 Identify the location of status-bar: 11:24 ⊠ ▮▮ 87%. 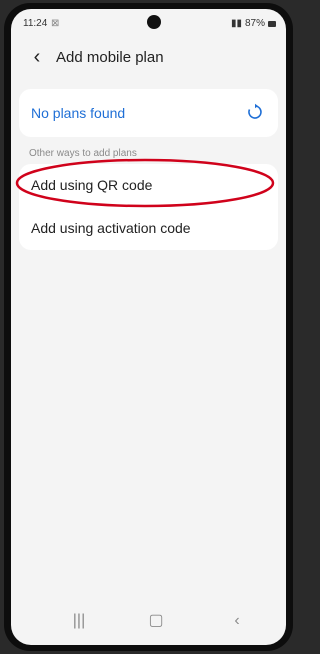
(148, 22).